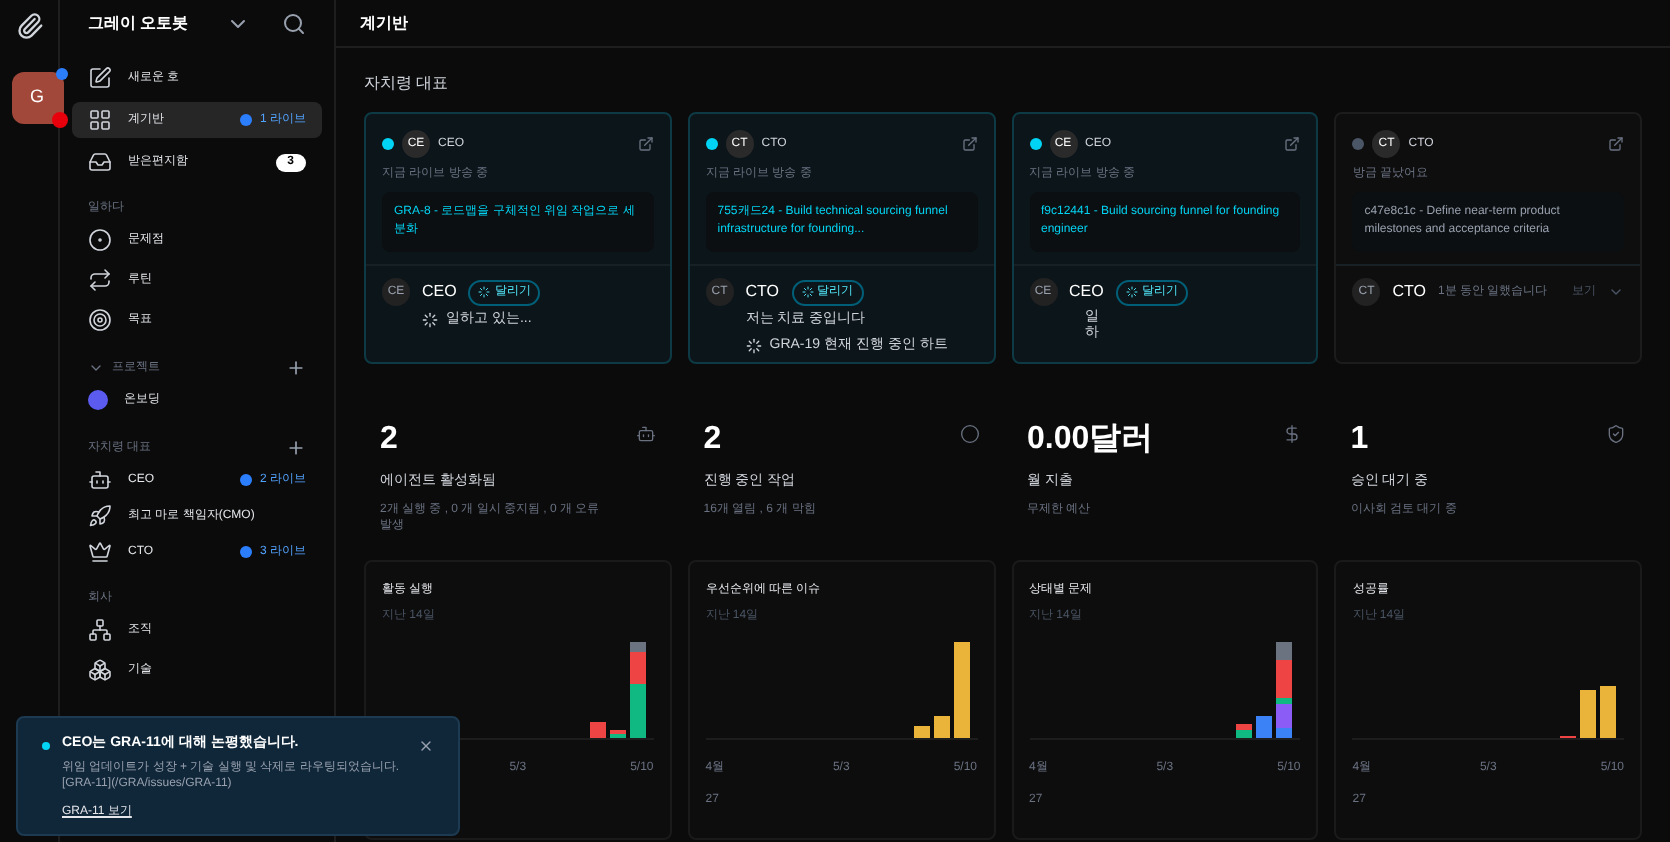  Describe the element at coordinates (100, 240) in the screenshot. I see `target-icon` at that location.